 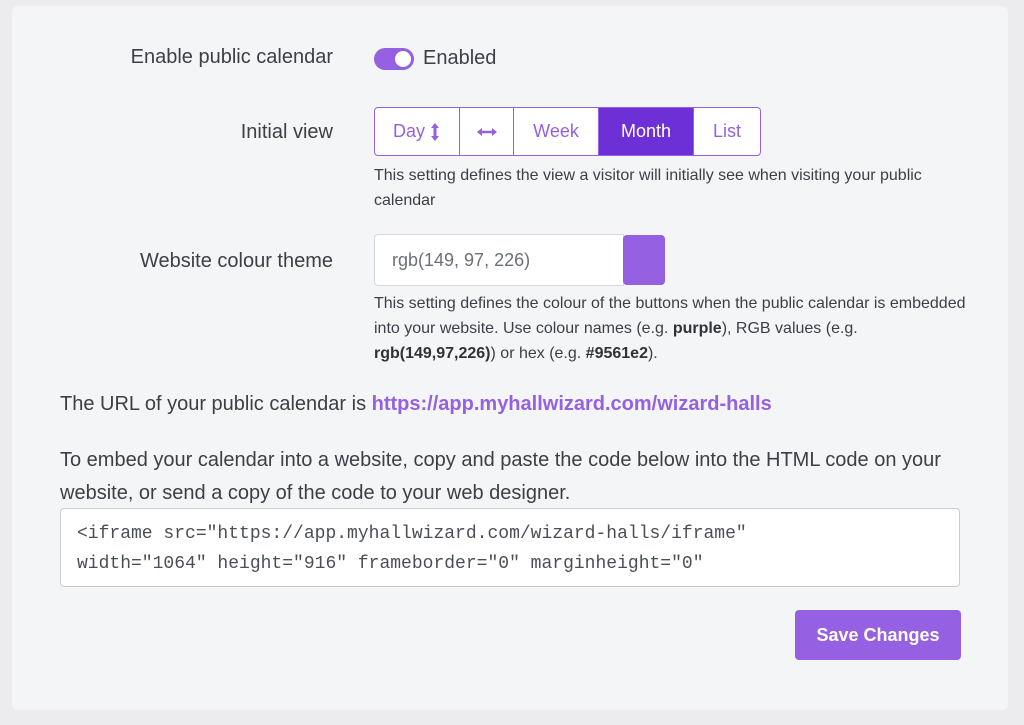 What do you see at coordinates (216, 404) in the screenshot?
I see `public-url-prefix: The URL of your public calendar is` at bounding box center [216, 404].